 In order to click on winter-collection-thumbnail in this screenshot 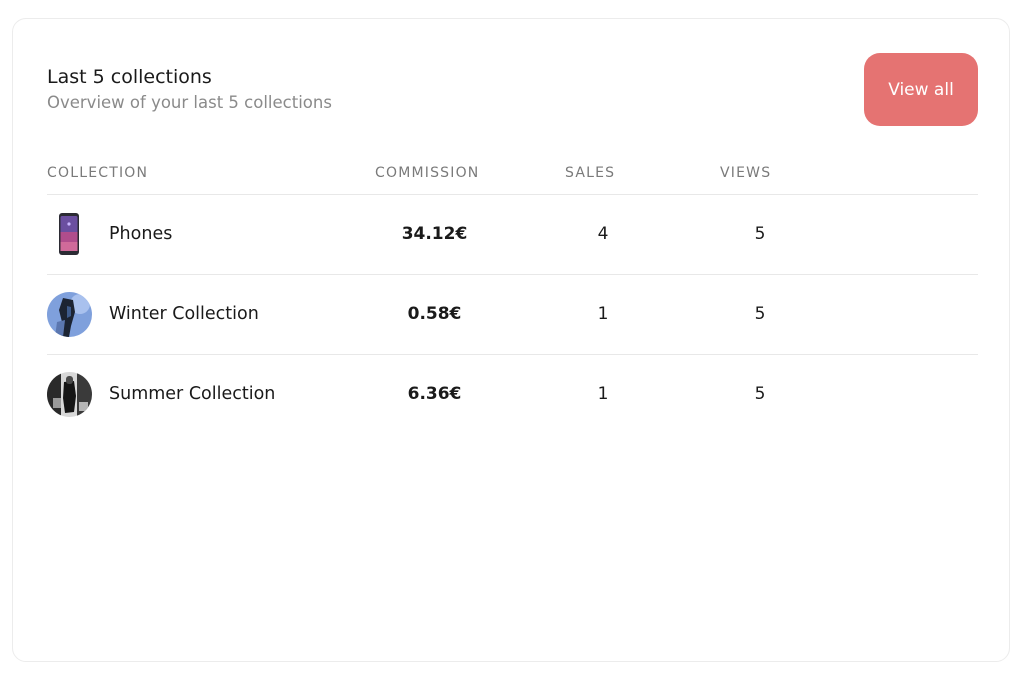, I will do `click(69, 314)`.